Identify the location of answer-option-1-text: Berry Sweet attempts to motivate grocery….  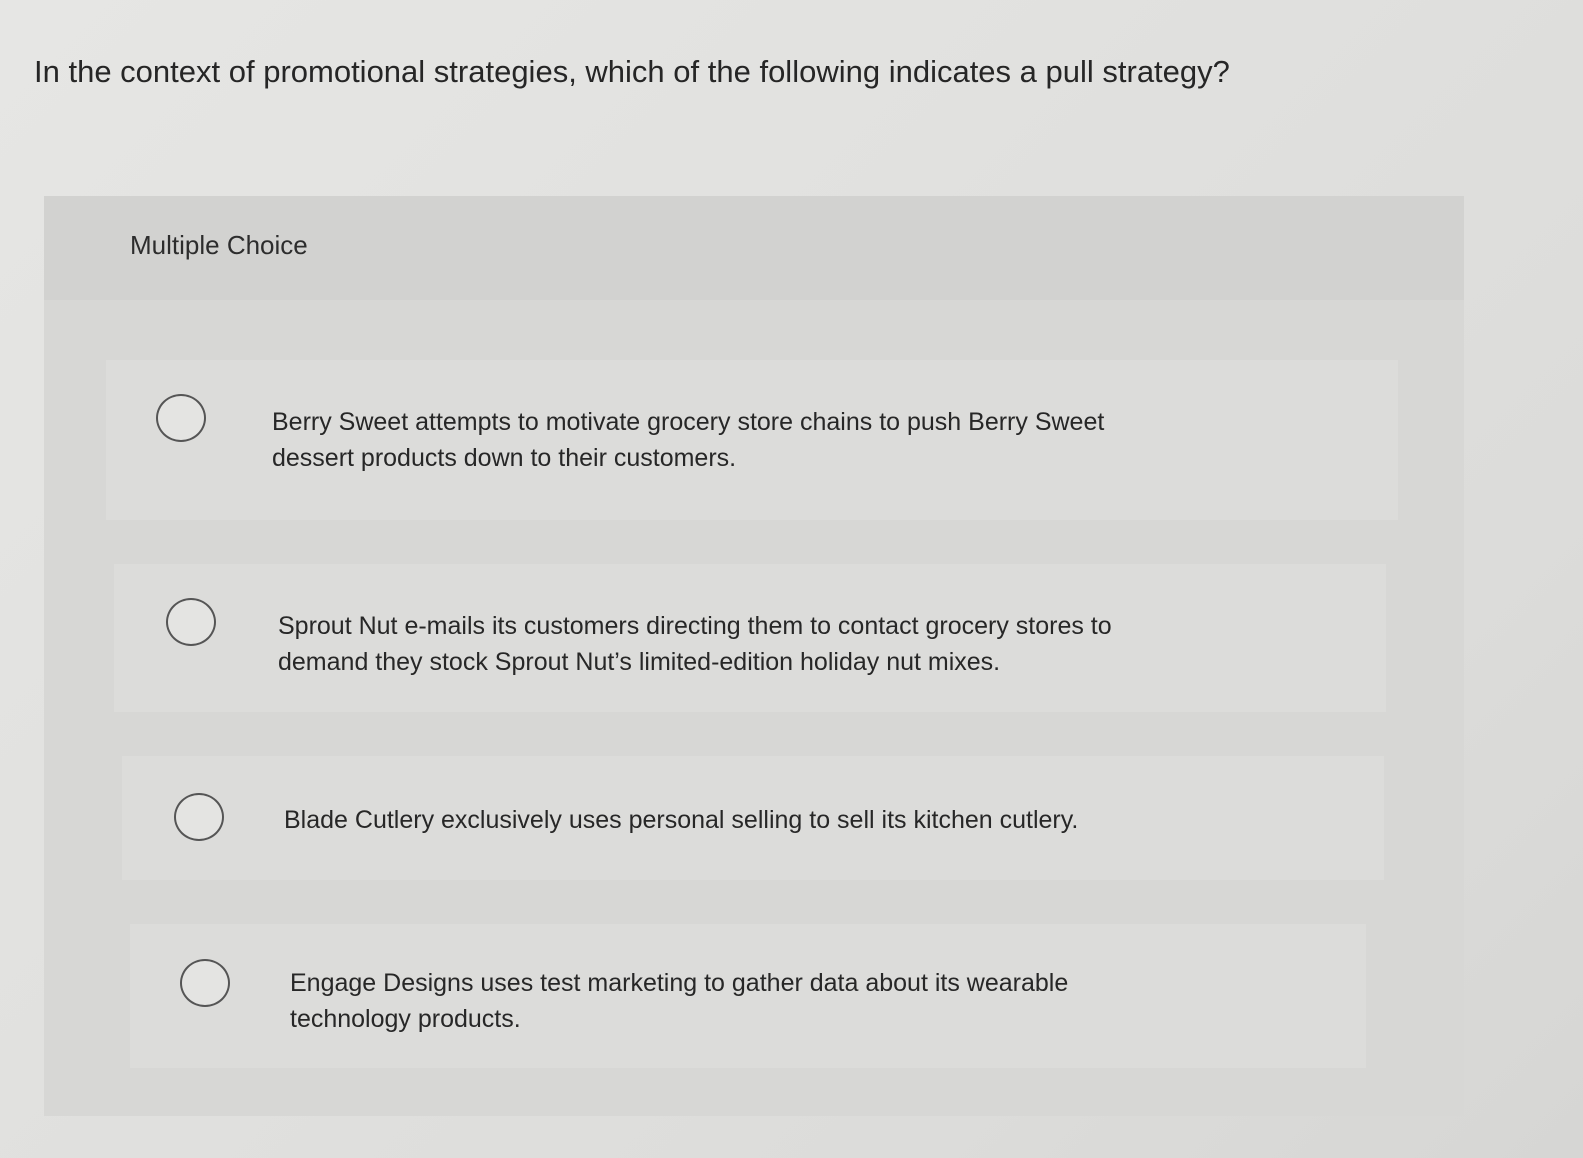
(688, 440).